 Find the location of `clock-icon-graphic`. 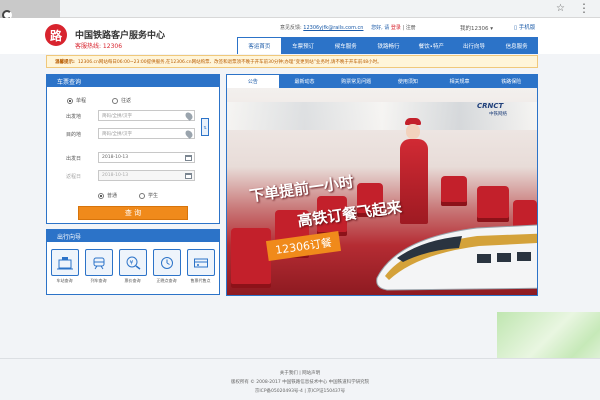

clock-icon-graphic is located at coordinates (166, 262).